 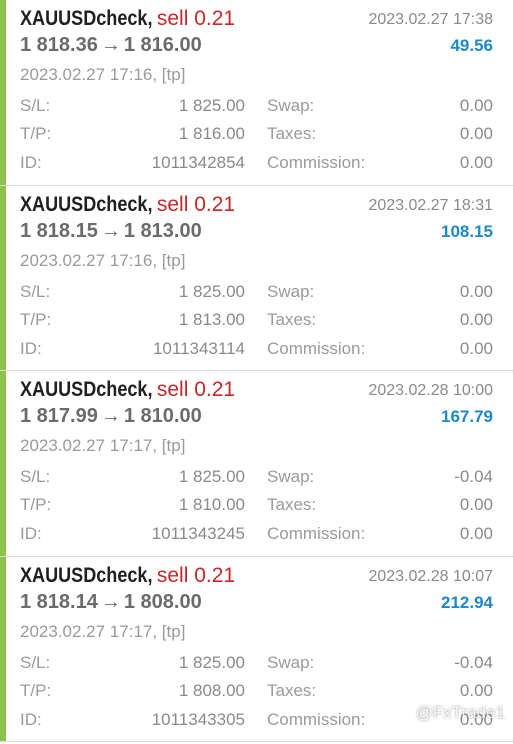 What do you see at coordinates (430, 390) in the screenshot?
I see `close-time: 2023.02.28 10:00` at bounding box center [430, 390].